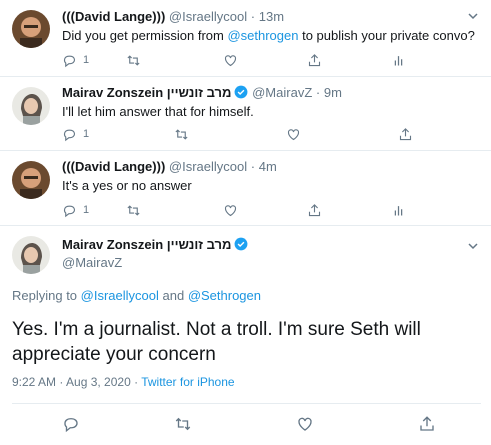 The image size is (491, 445). I want to click on mention-link: @Israellycool, so click(120, 295).